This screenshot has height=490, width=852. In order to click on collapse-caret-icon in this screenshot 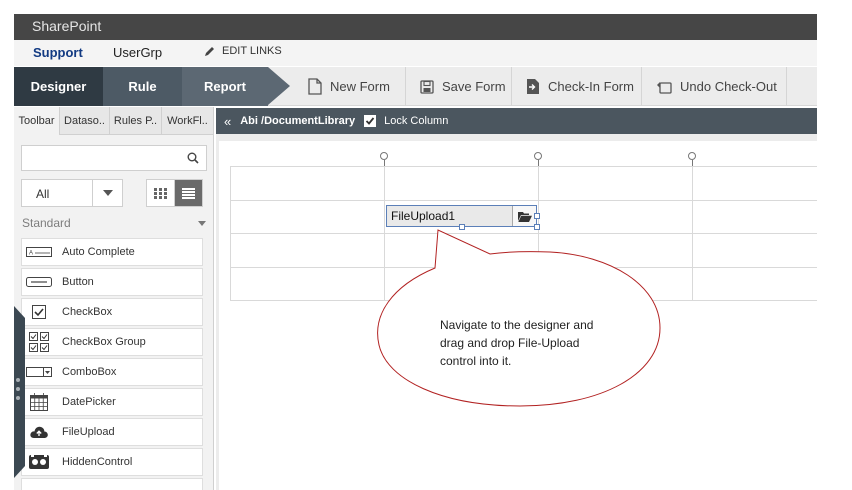, I will do `click(202, 223)`.